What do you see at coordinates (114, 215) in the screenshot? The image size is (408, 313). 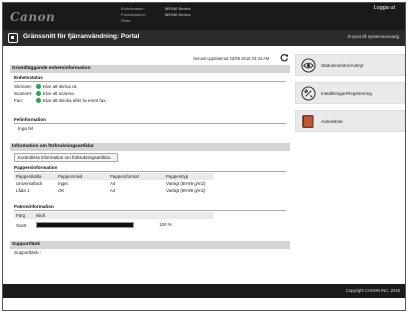 I see `cartridge-table-header: Färg Nivå` at bounding box center [114, 215].